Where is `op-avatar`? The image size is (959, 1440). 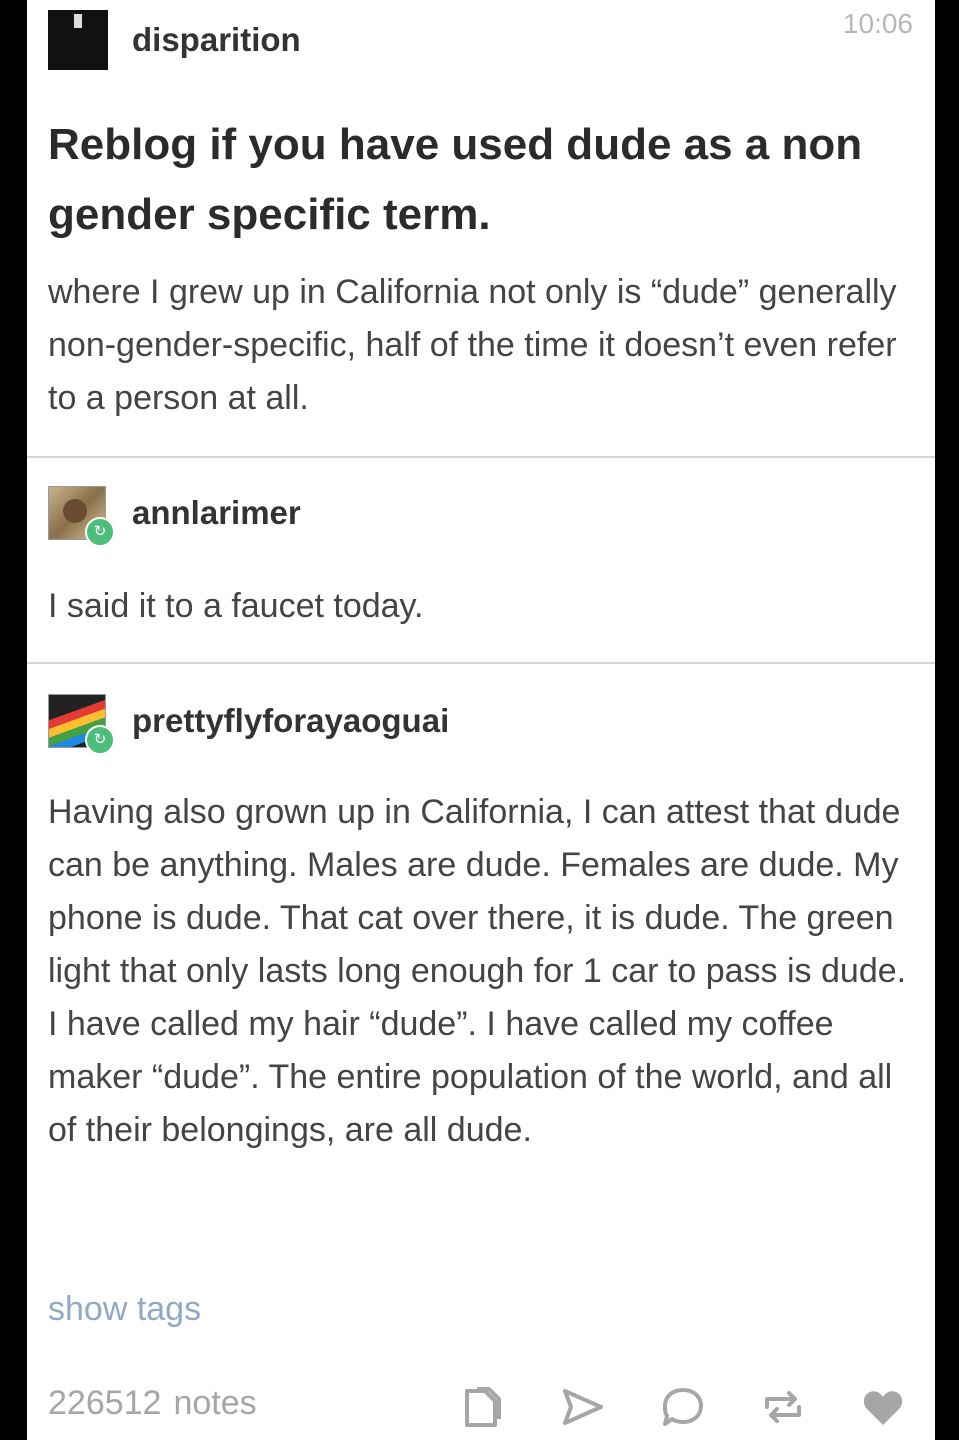 op-avatar is located at coordinates (78, 40).